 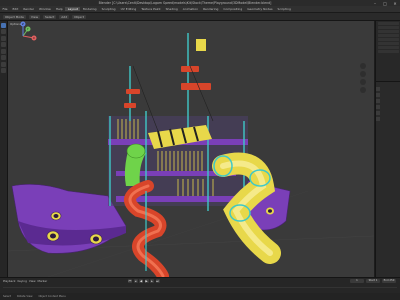 I want to click on maximize-button: □, so click(x=385, y=3).